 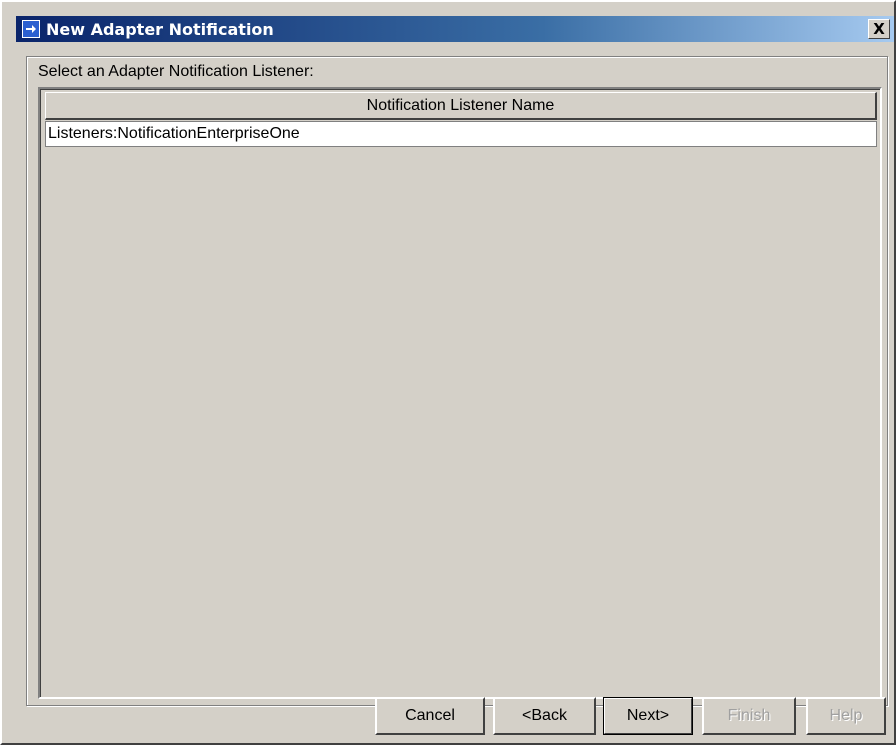 What do you see at coordinates (176, 71) in the screenshot?
I see `prompt-label: Select an Adapter Notification Listener:` at bounding box center [176, 71].